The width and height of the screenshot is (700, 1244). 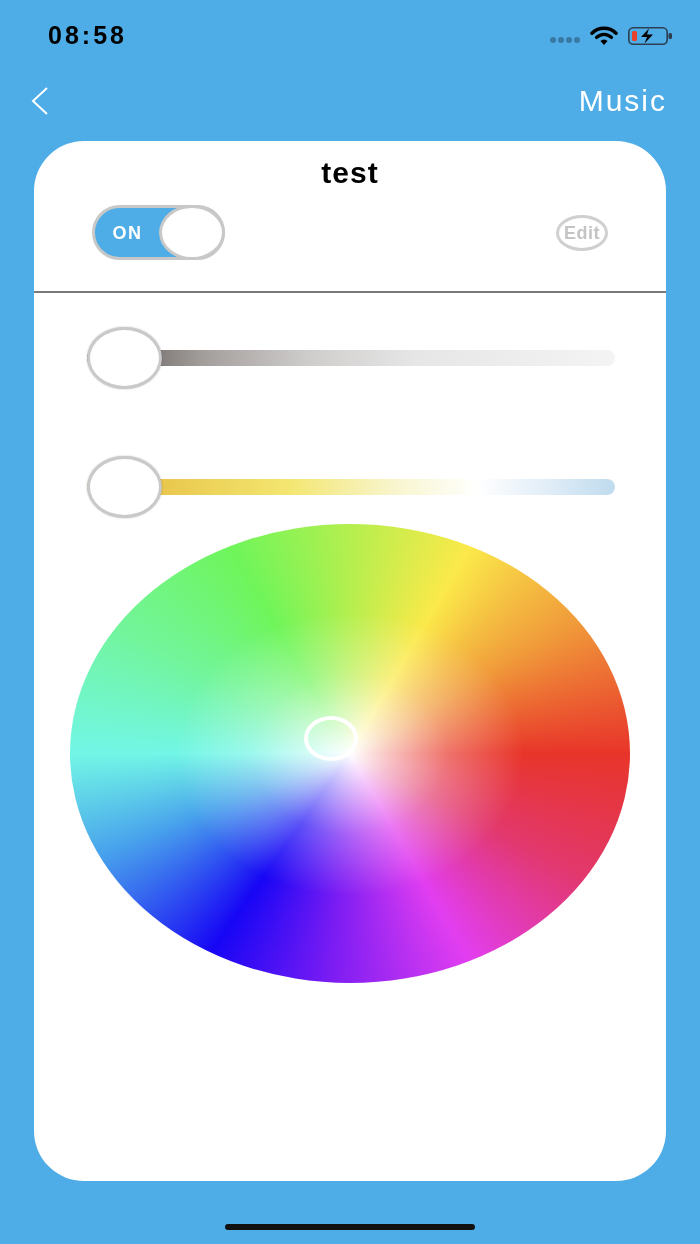 What do you see at coordinates (87, 35) in the screenshot?
I see `clock-time: 08:58` at bounding box center [87, 35].